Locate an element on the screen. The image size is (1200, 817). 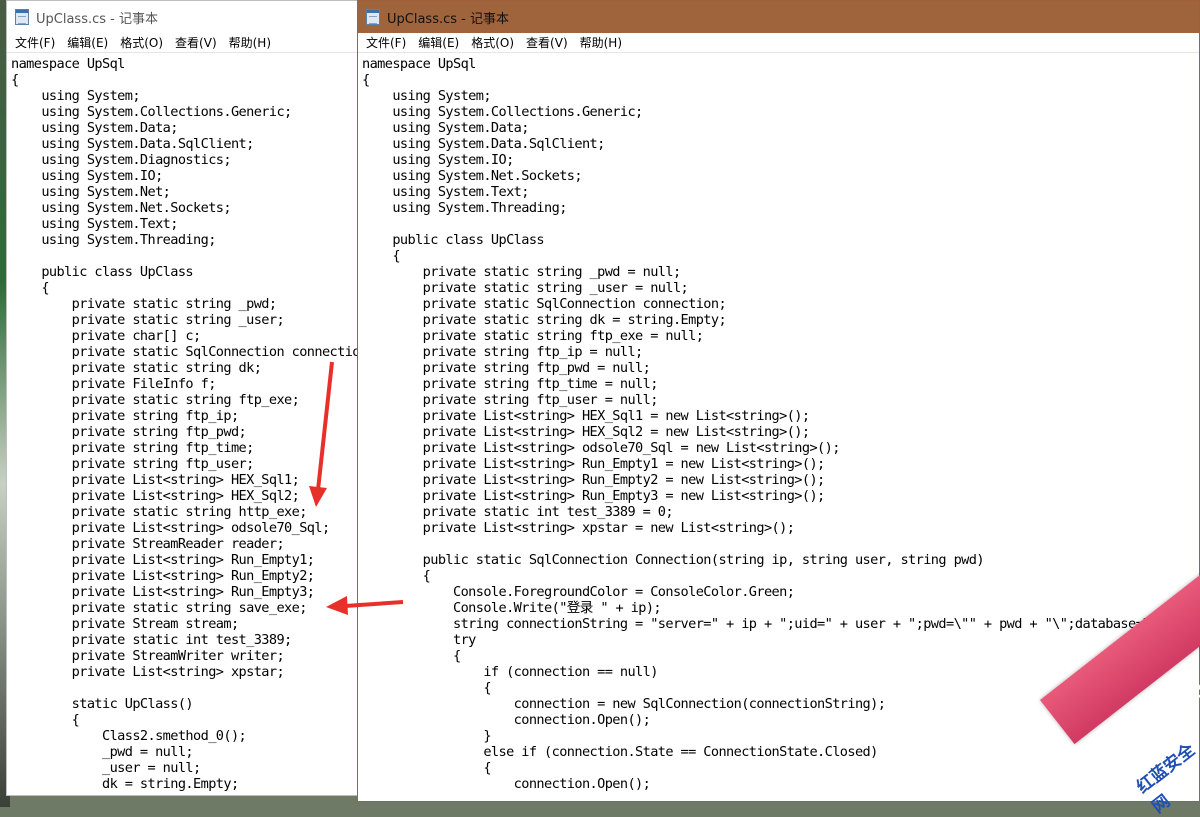
code-line: private List<string> HEX_Sql1; is located at coordinates (155, 480).